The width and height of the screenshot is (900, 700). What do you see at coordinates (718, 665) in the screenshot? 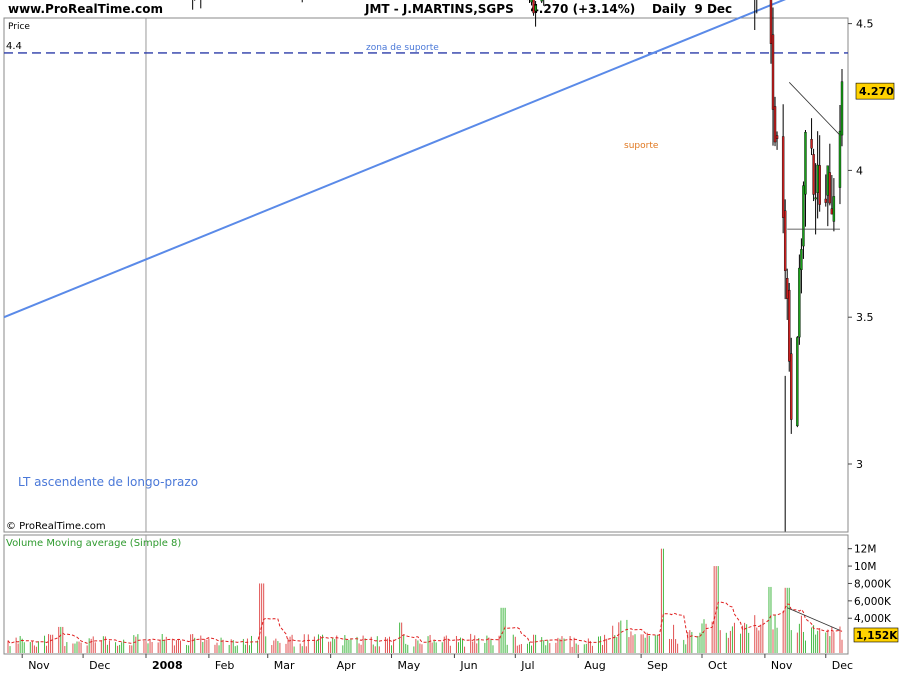
I see `x-month-label: Oct` at bounding box center [718, 665].